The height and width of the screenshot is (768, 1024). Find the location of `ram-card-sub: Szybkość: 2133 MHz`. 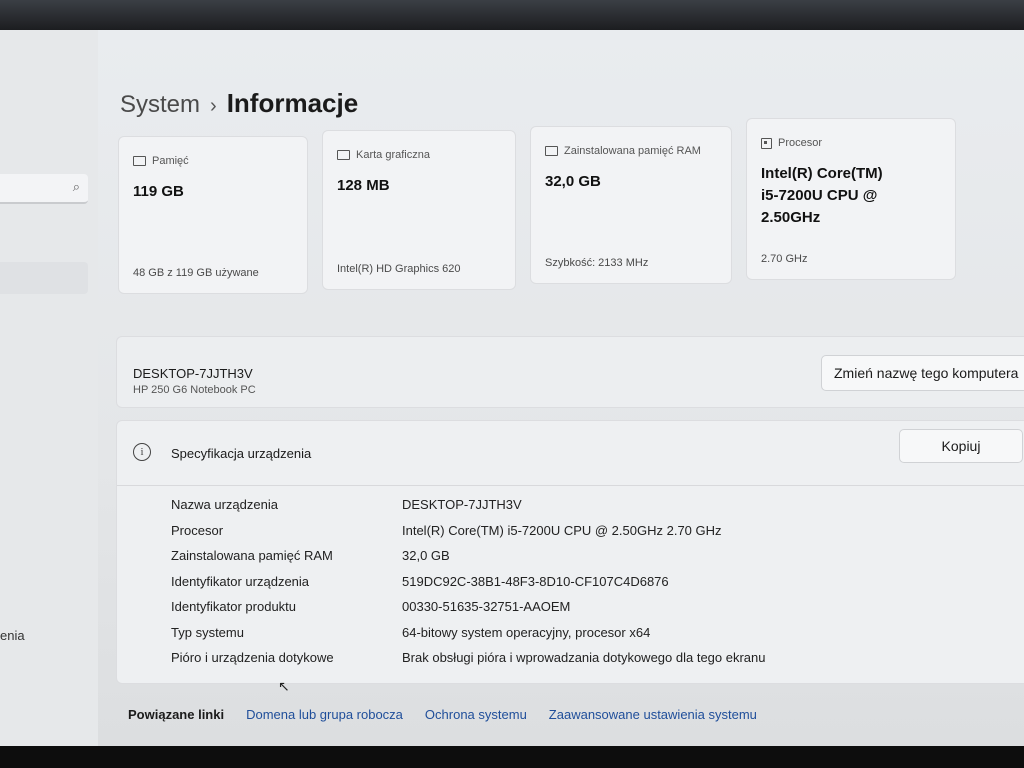

ram-card-sub: Szybkość: 2133 MHz is located at coordinates (597, 263).